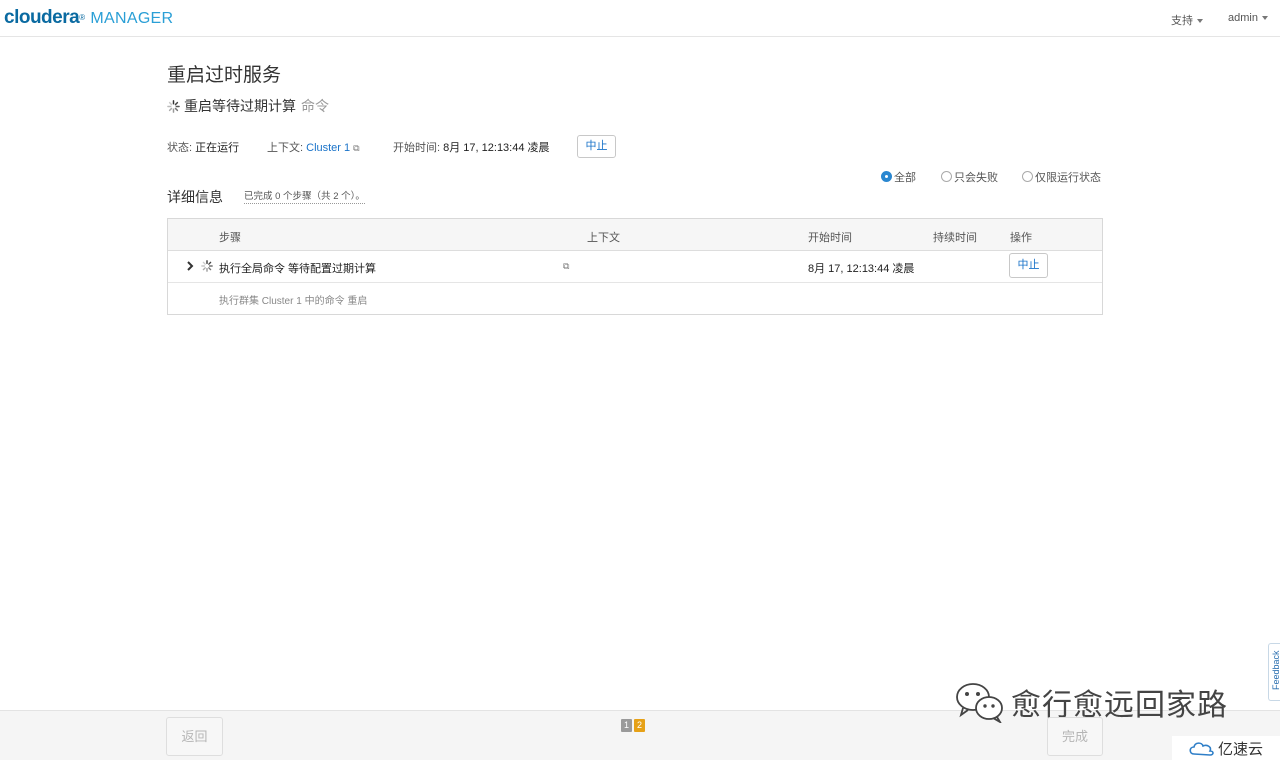 Image resolution: width=1280 pixels, height=760 pixels. What do you see at coordinates (224, 75) in the screenshot?
I see `page-title: 重启过时服务` at bounding box center [224, 75].